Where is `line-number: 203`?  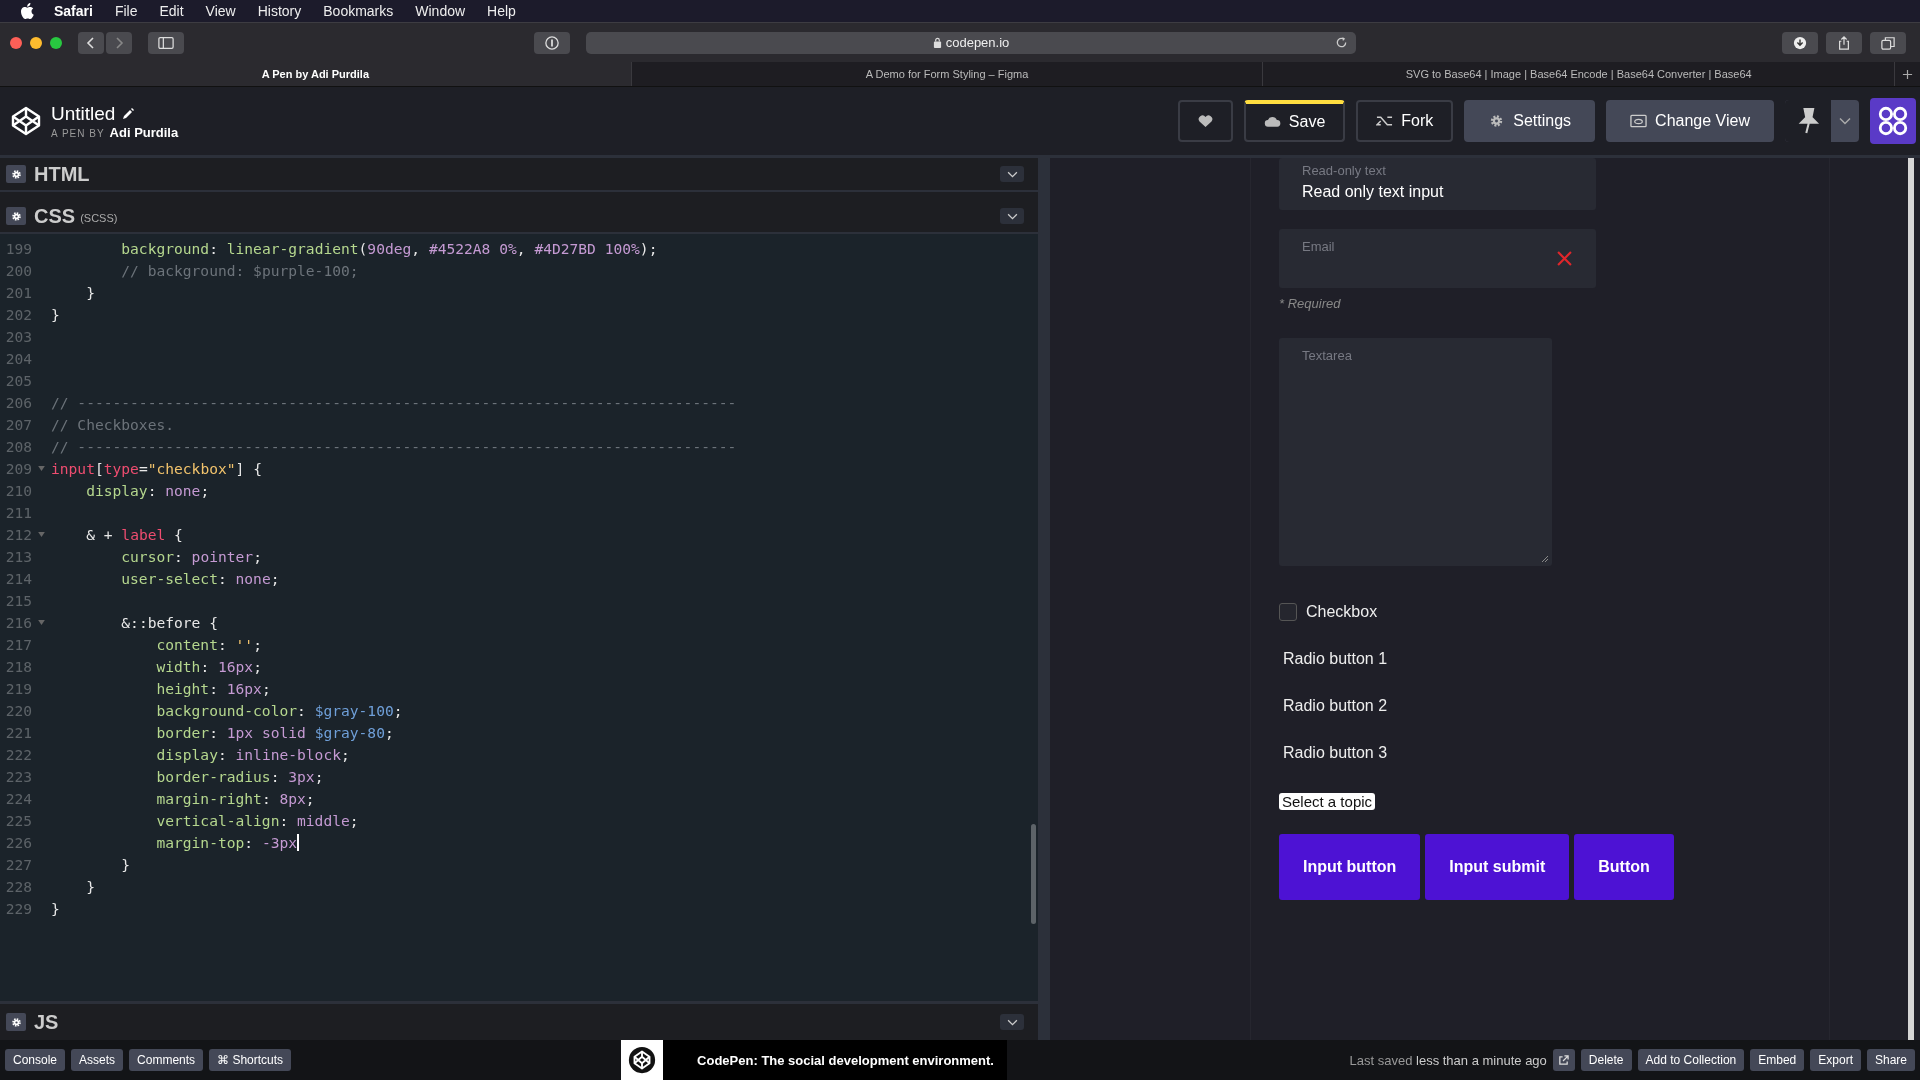
line-number: 203 is located at coordinates (18, 336).